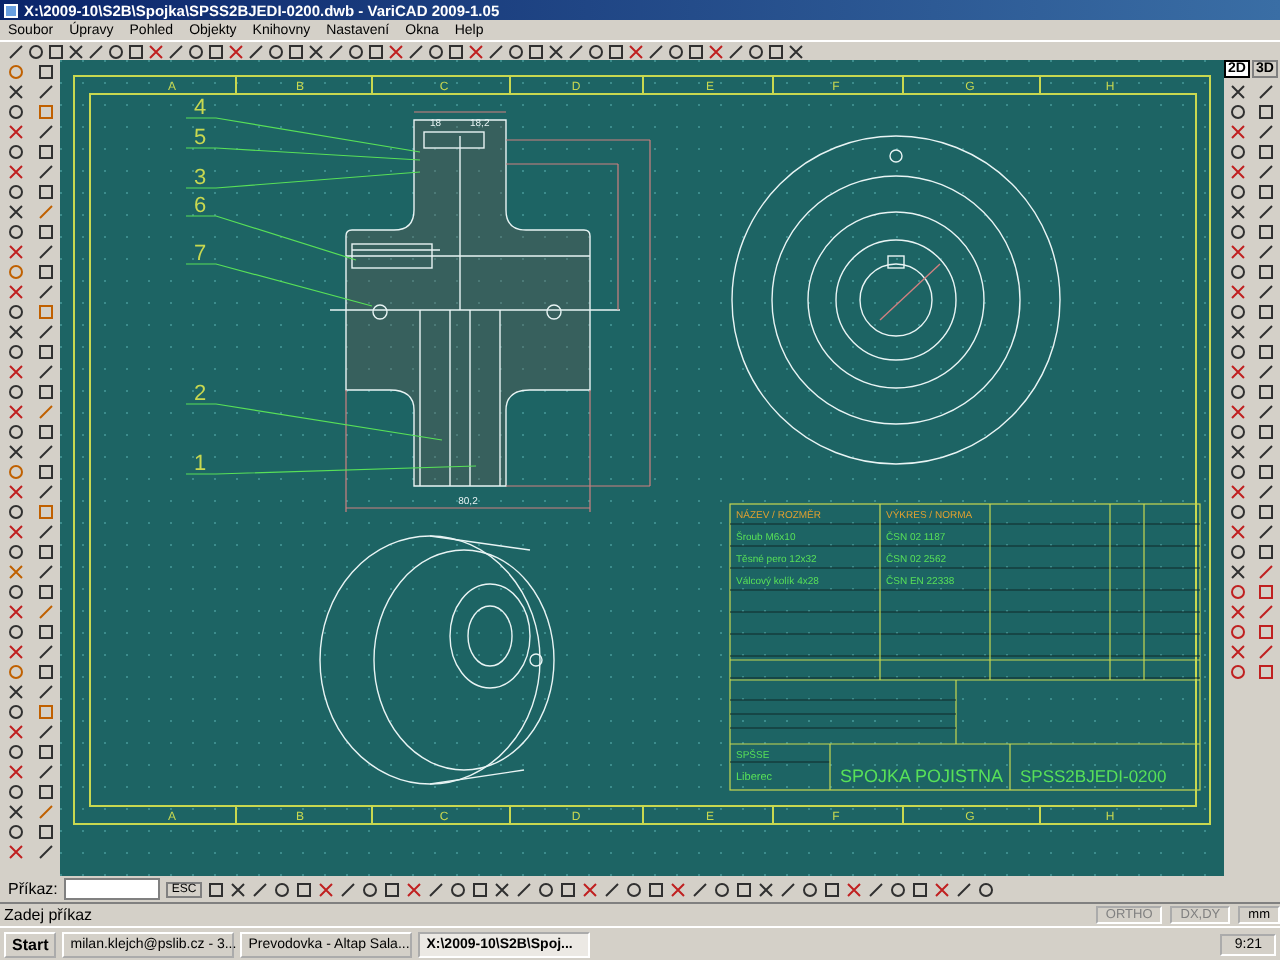 This screenshot has width=1280, height=960. What do you see at coordinates (111, 889) in the screenshot?
I see `command-field` at bounding box center [111, 889].